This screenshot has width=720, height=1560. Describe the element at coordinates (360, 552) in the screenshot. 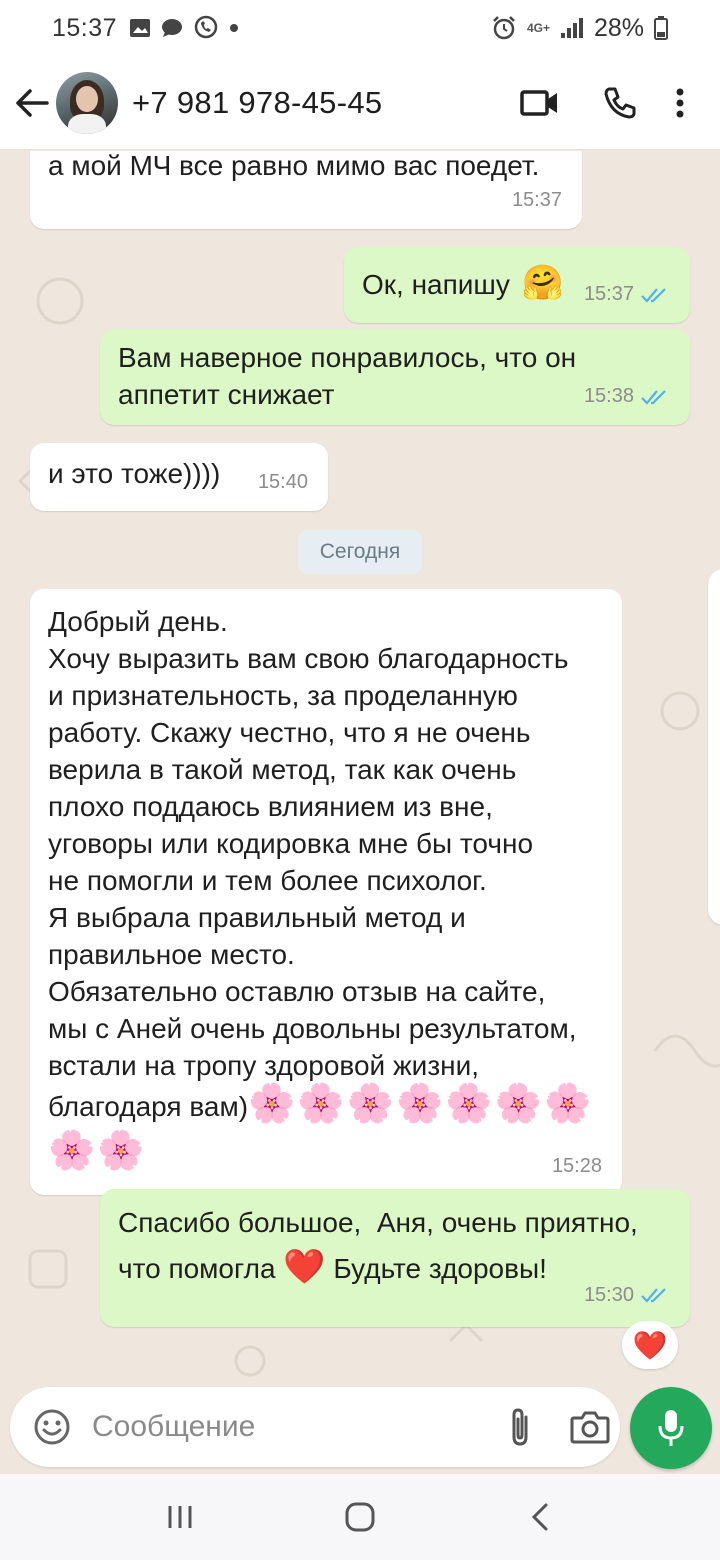

I see `date-divider: Сегодня` at that location.